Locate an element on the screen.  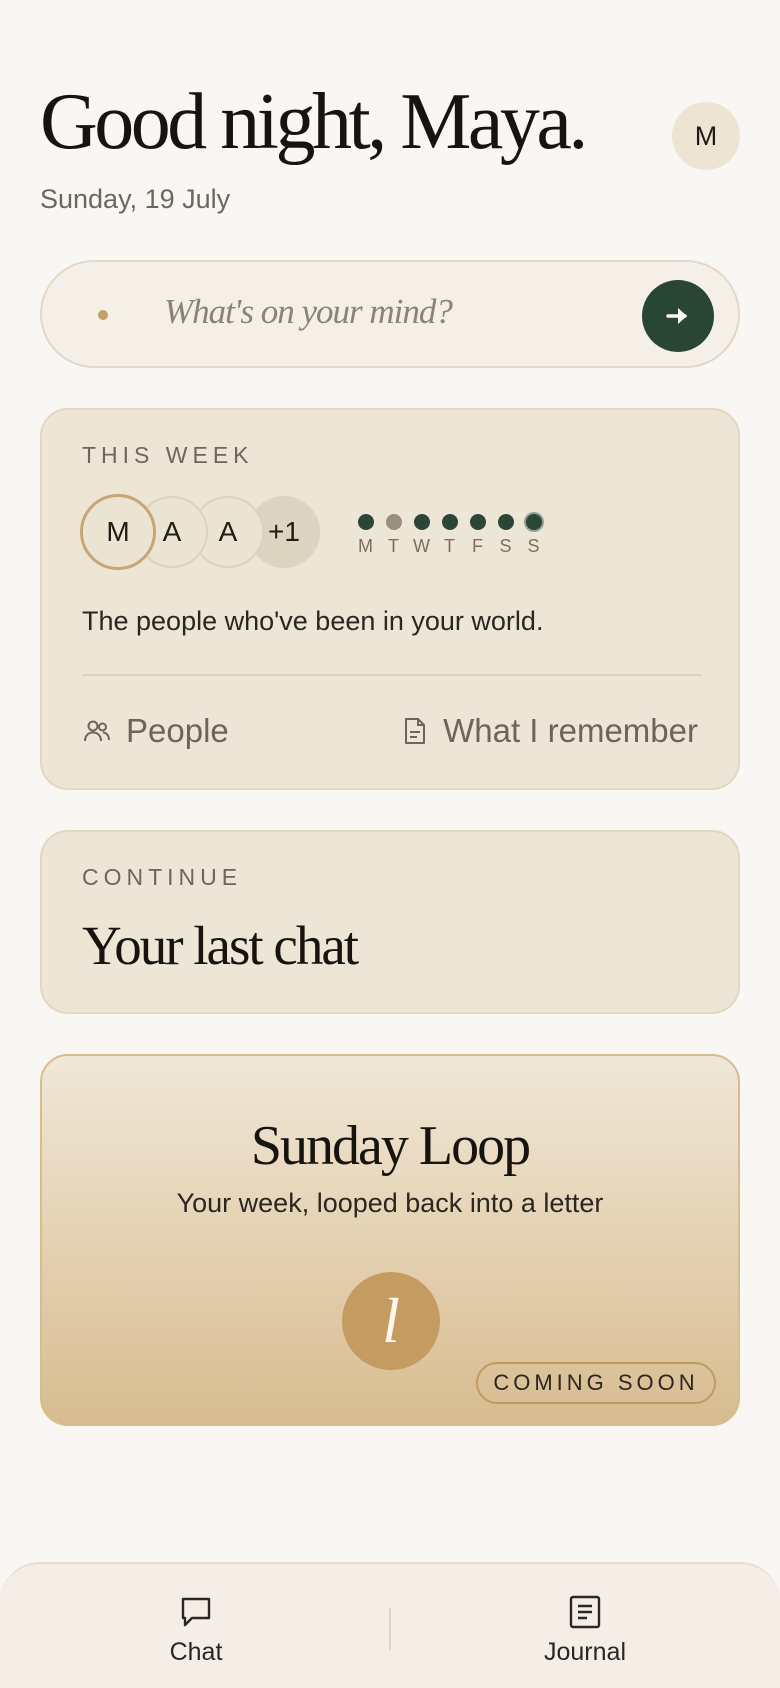
sunday-loop-title: Sunday Loop is located at coordinates (390, 1146).